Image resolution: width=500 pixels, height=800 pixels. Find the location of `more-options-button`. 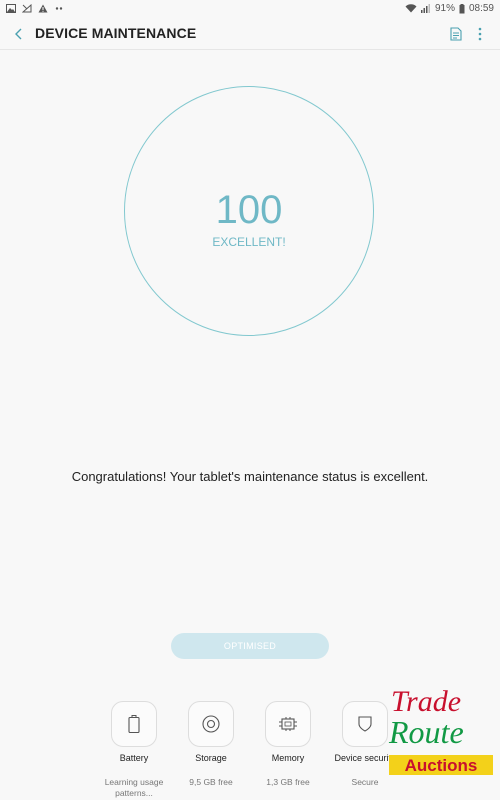

more-options-button is located at coordinates (480, 34).